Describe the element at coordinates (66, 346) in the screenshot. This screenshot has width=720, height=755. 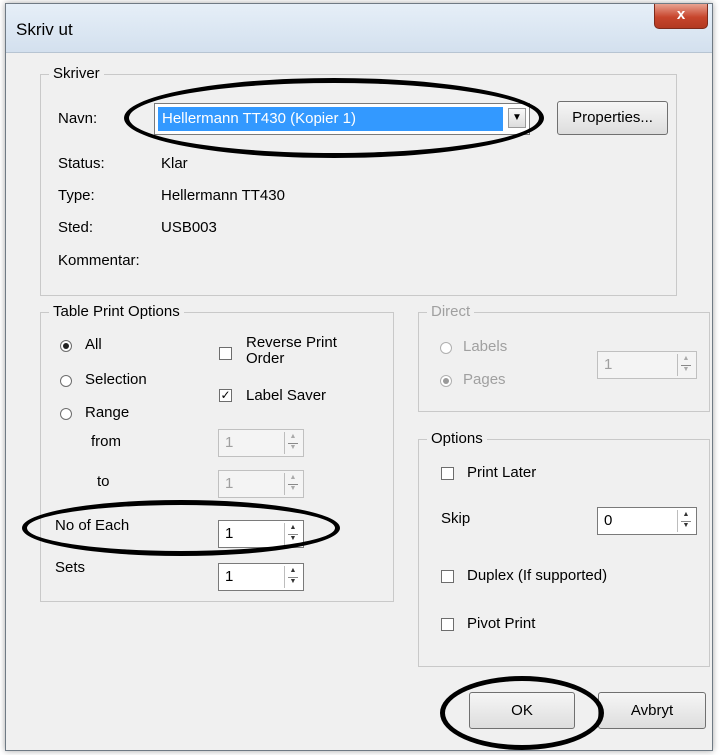
I see `radio-all` at that location.